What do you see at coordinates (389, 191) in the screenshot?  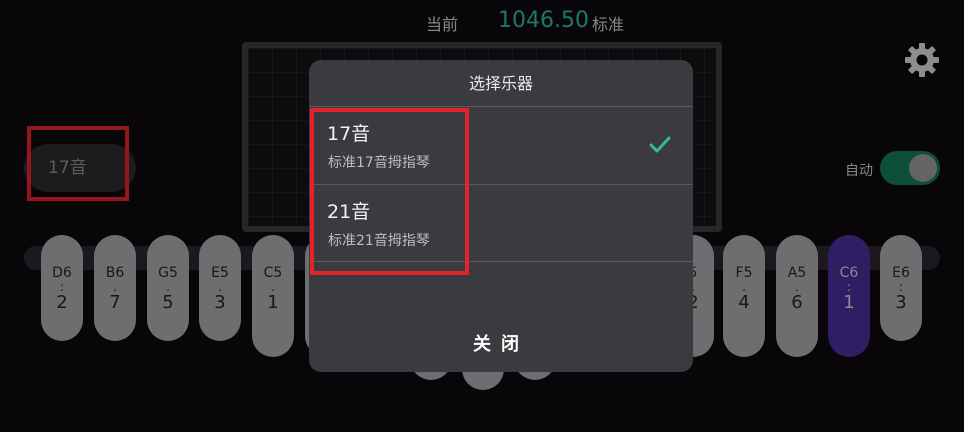 I see `highlight-box` at bounding box center [389, 191].